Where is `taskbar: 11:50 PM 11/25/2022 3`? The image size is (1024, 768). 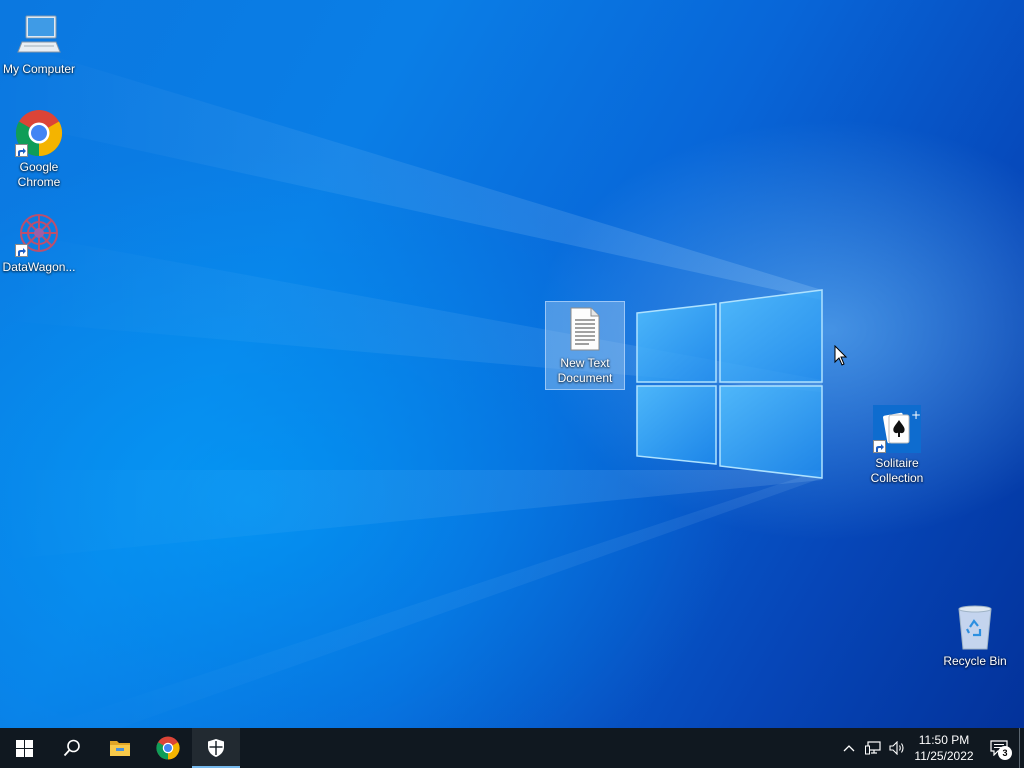 taskbar: 11:50 PM 11/25/2022 3 is located at coordinates (512, 748).